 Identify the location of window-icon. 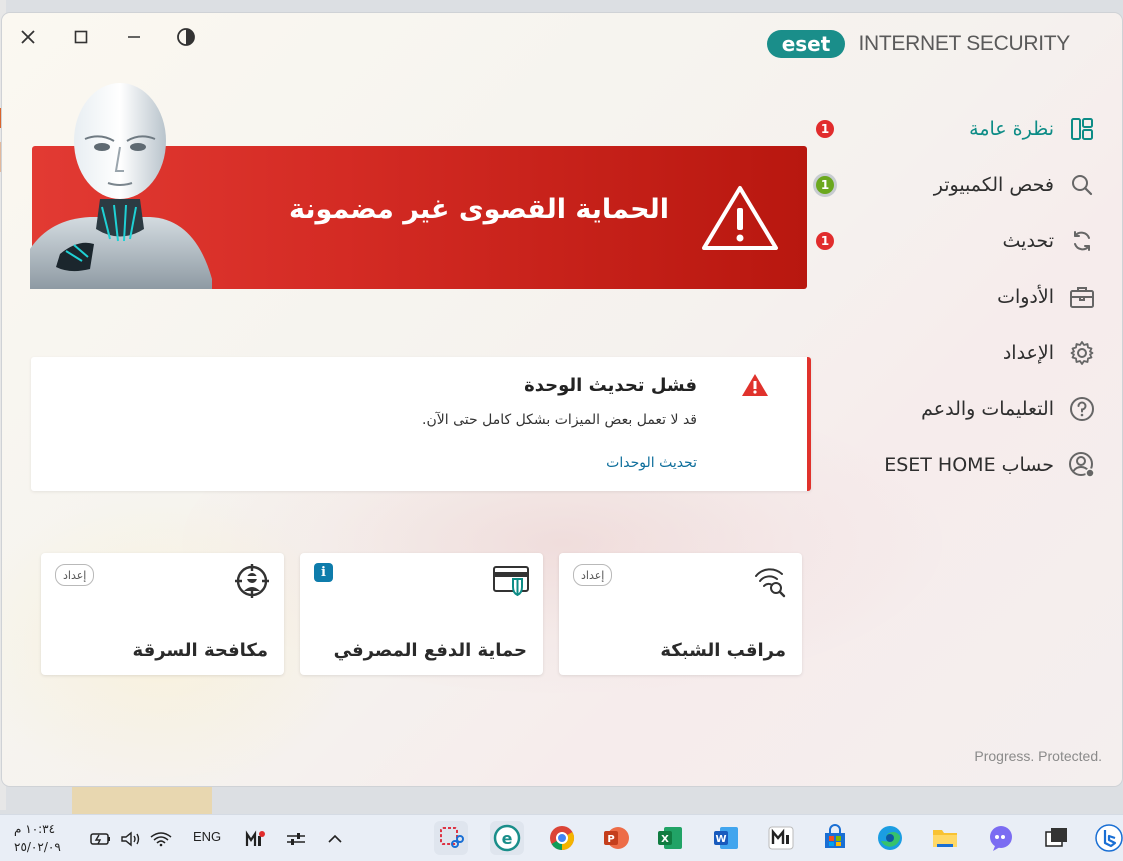
(1056, 837).